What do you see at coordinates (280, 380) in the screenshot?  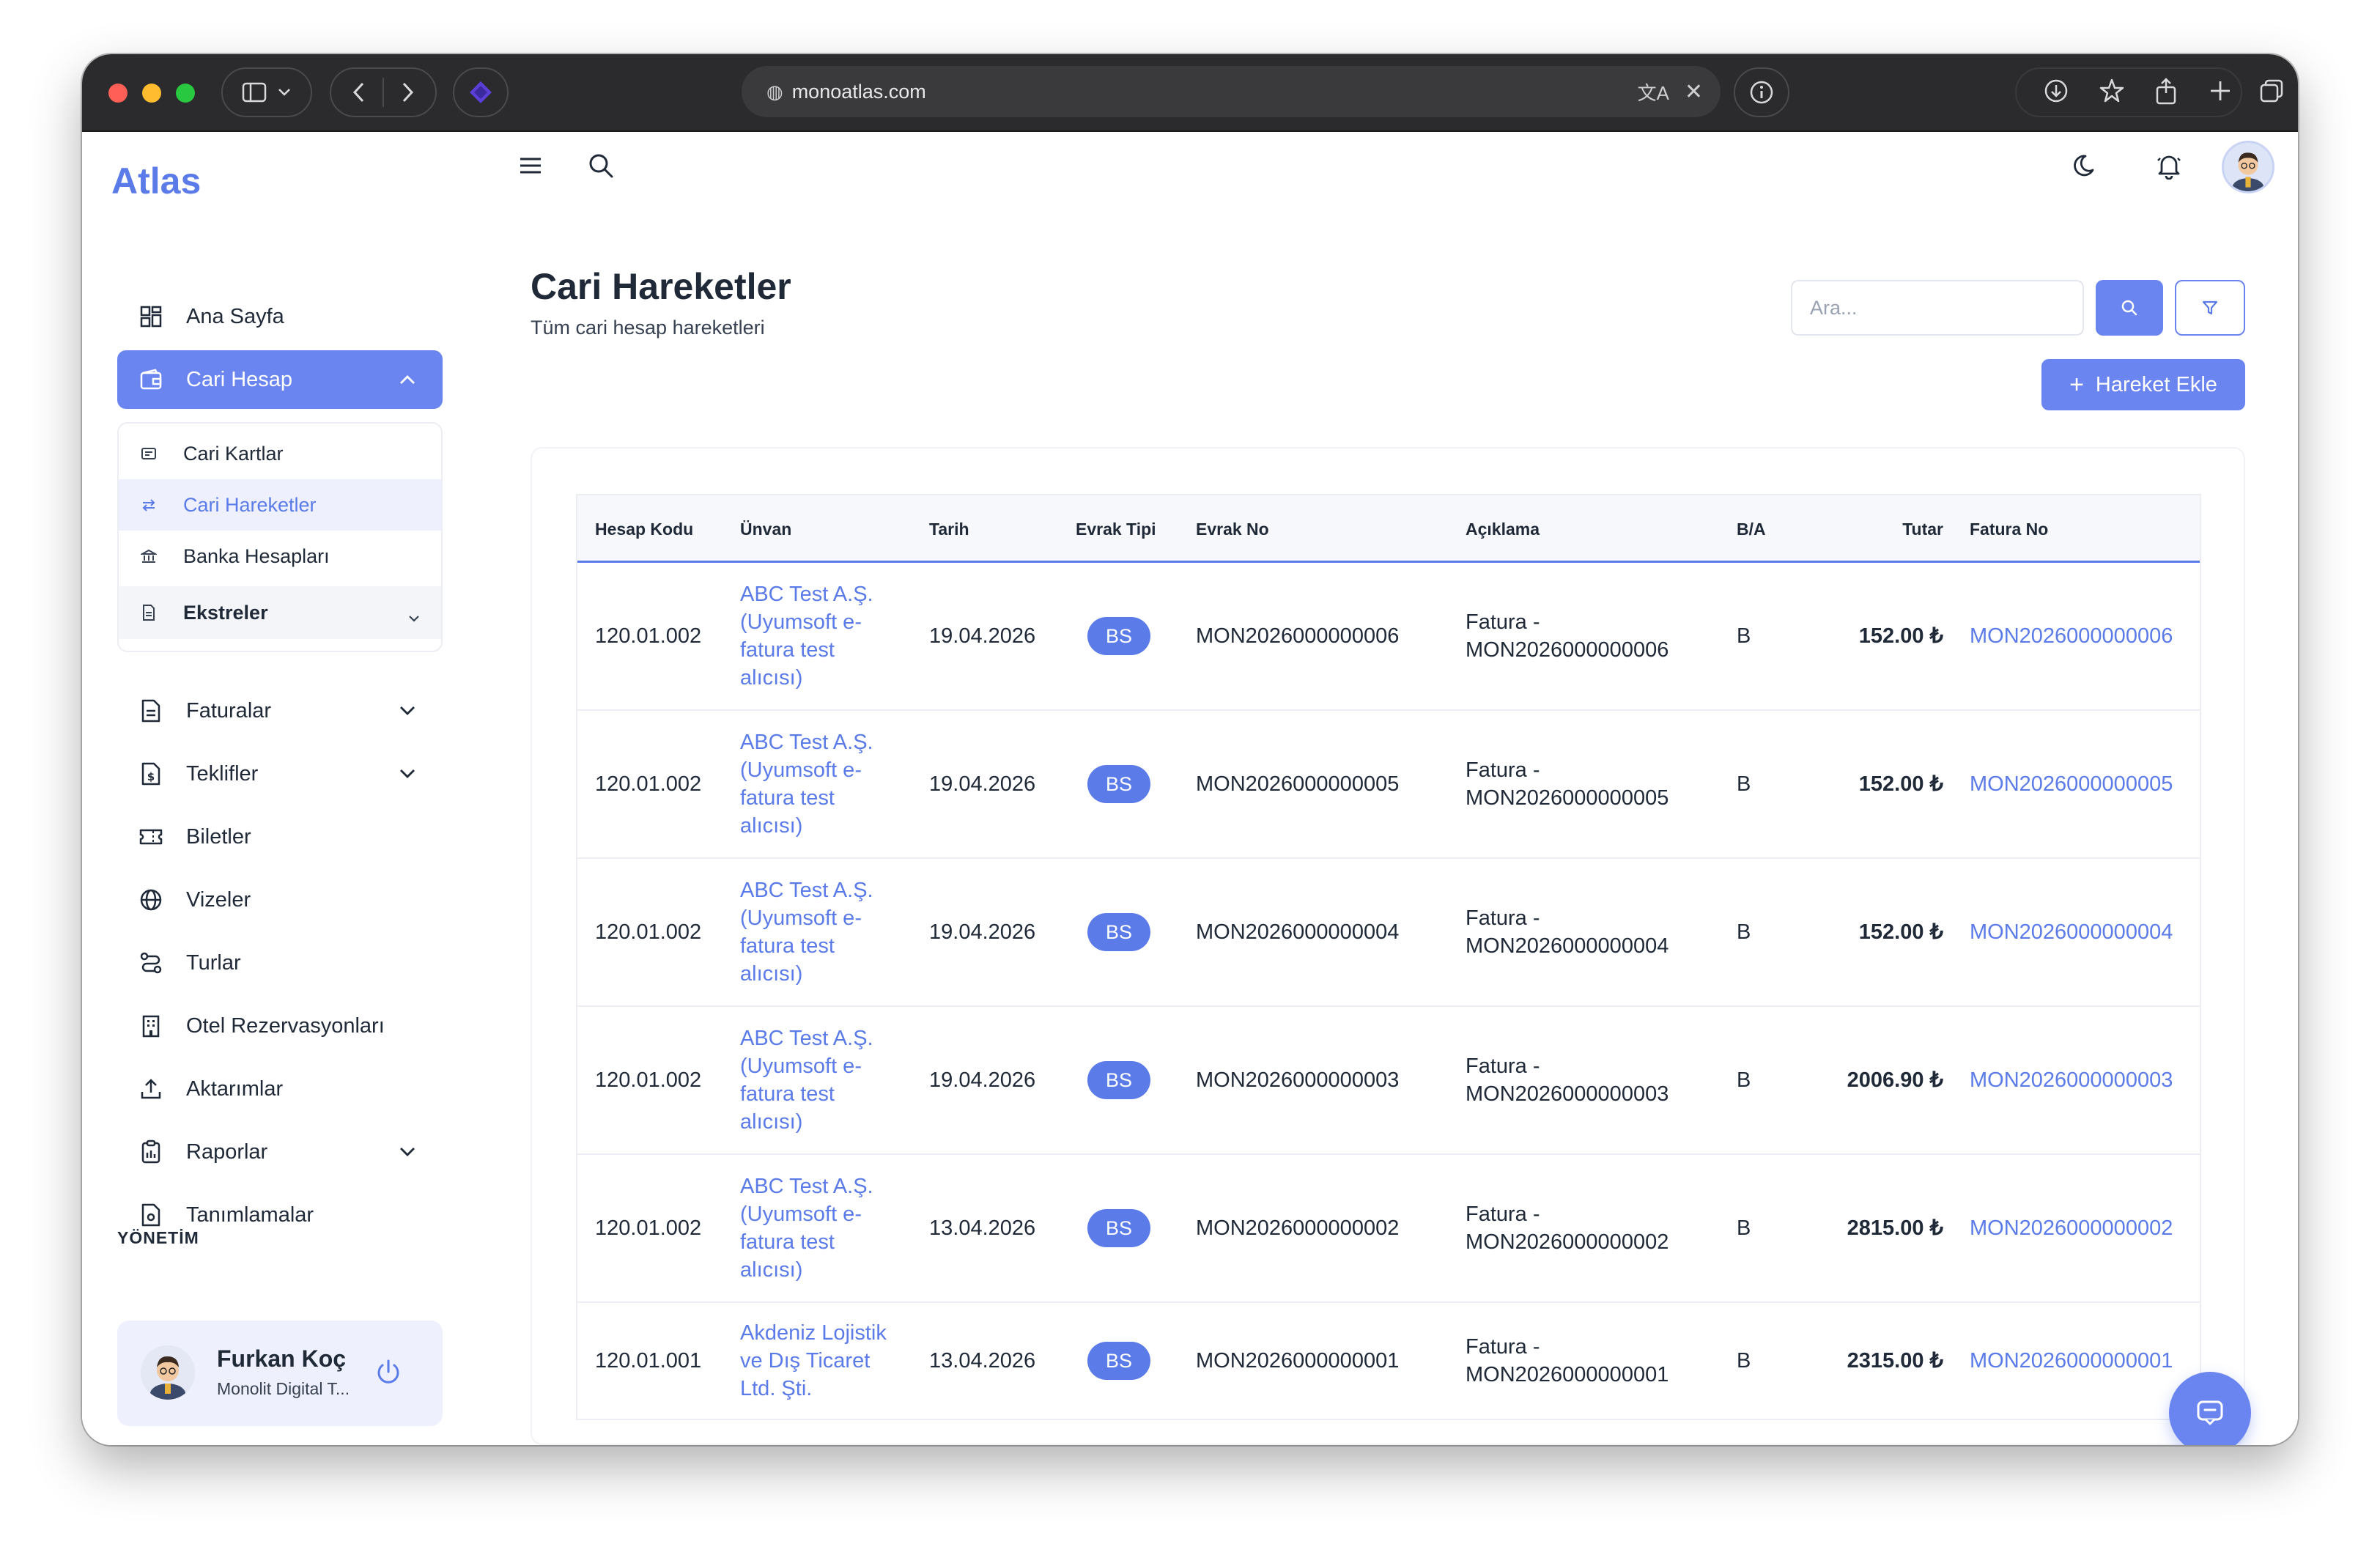 I see `sidebar-item-cari-hesap: Cari Hesap` at bounding box center [280, 380].